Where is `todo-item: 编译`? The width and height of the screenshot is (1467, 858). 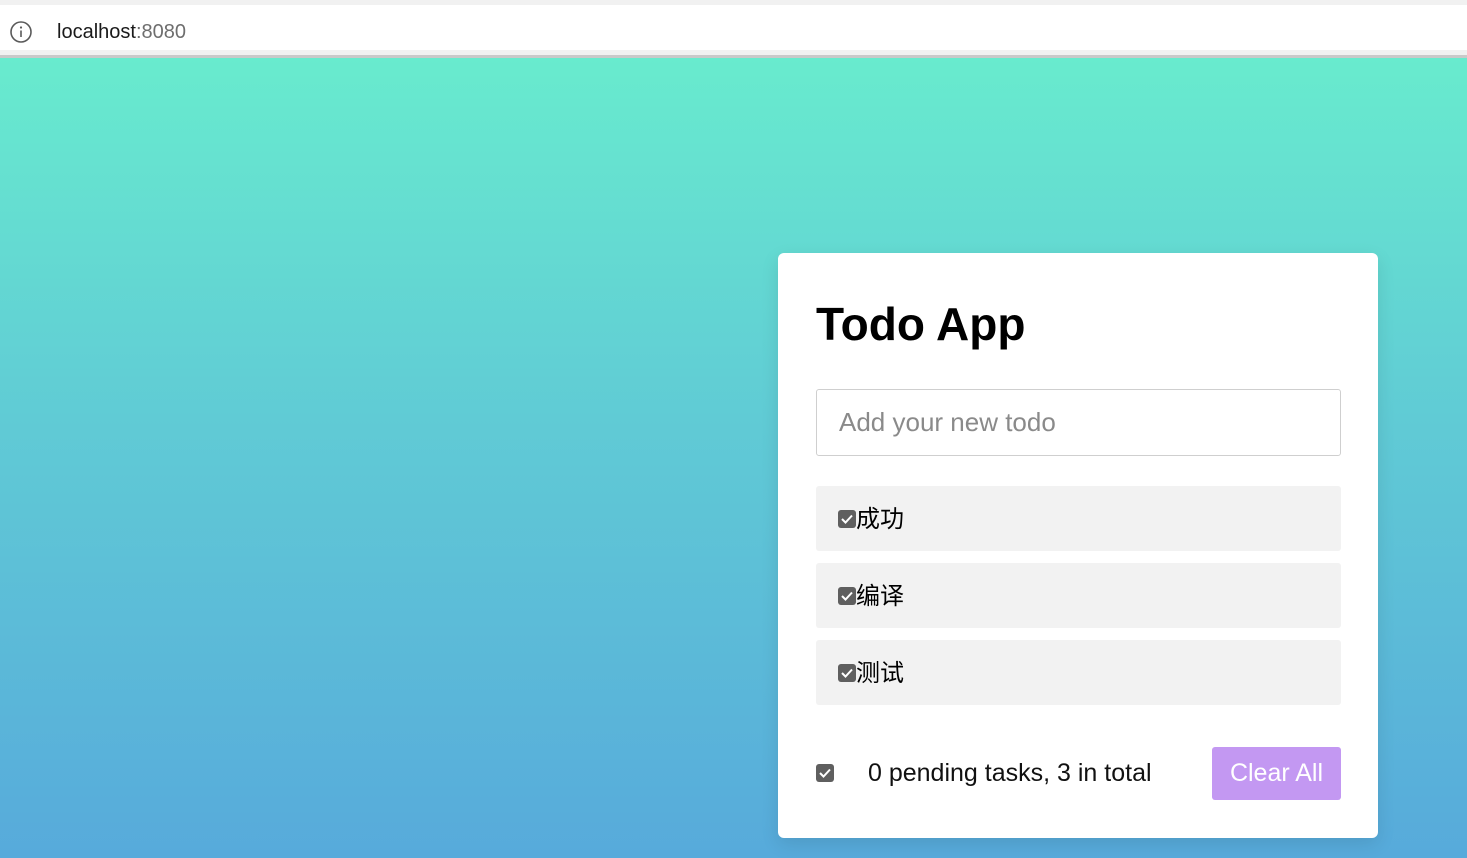
todo-item: 编译 is located at coordinates (1078, 595).